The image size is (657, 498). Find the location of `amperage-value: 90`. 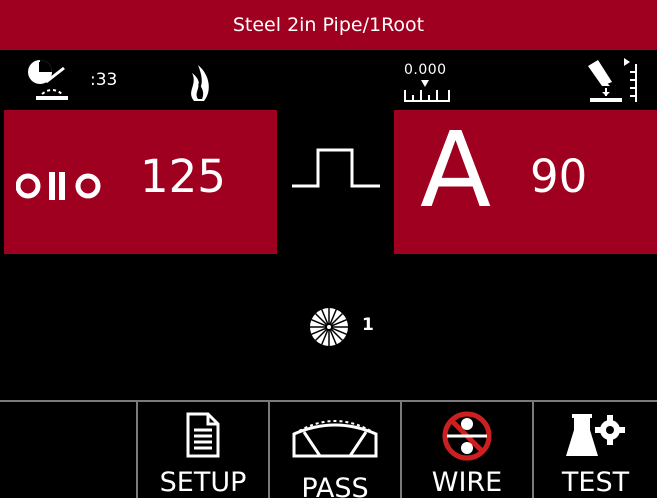

amperage-value: 90 is located at coordinates (559, 176).